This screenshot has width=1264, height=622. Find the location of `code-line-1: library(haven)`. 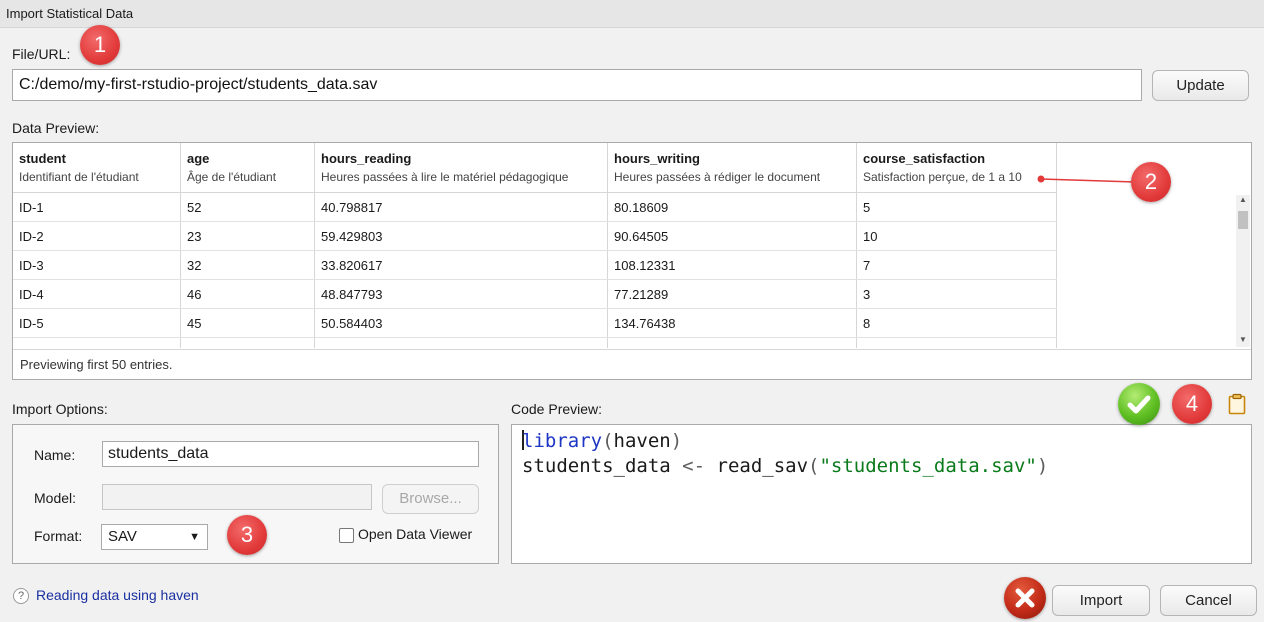

code-line-1: library(haven) is located at coordinates (881, 441).